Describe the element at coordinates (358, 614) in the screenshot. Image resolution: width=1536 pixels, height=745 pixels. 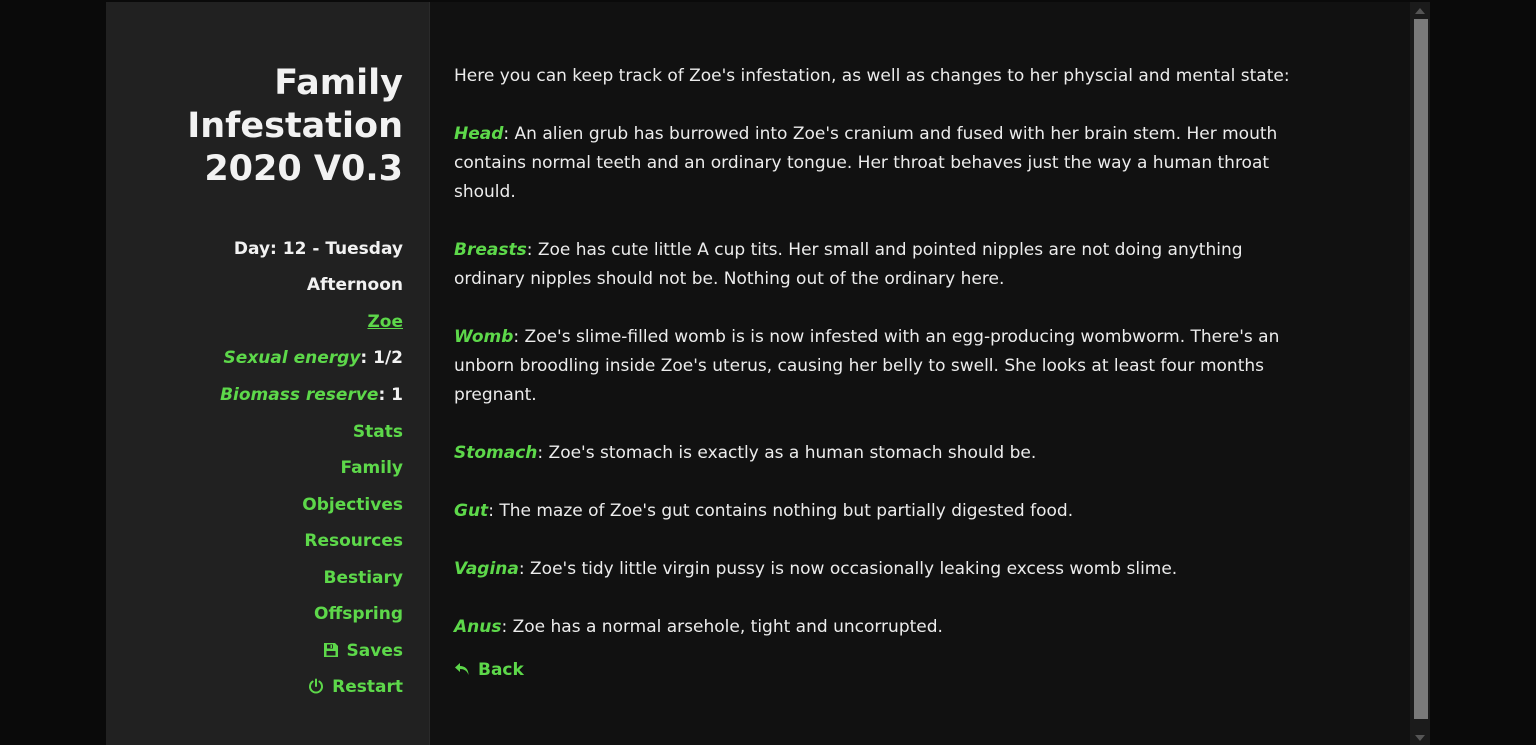
I see `menu-offspring: Offspring` at that location.